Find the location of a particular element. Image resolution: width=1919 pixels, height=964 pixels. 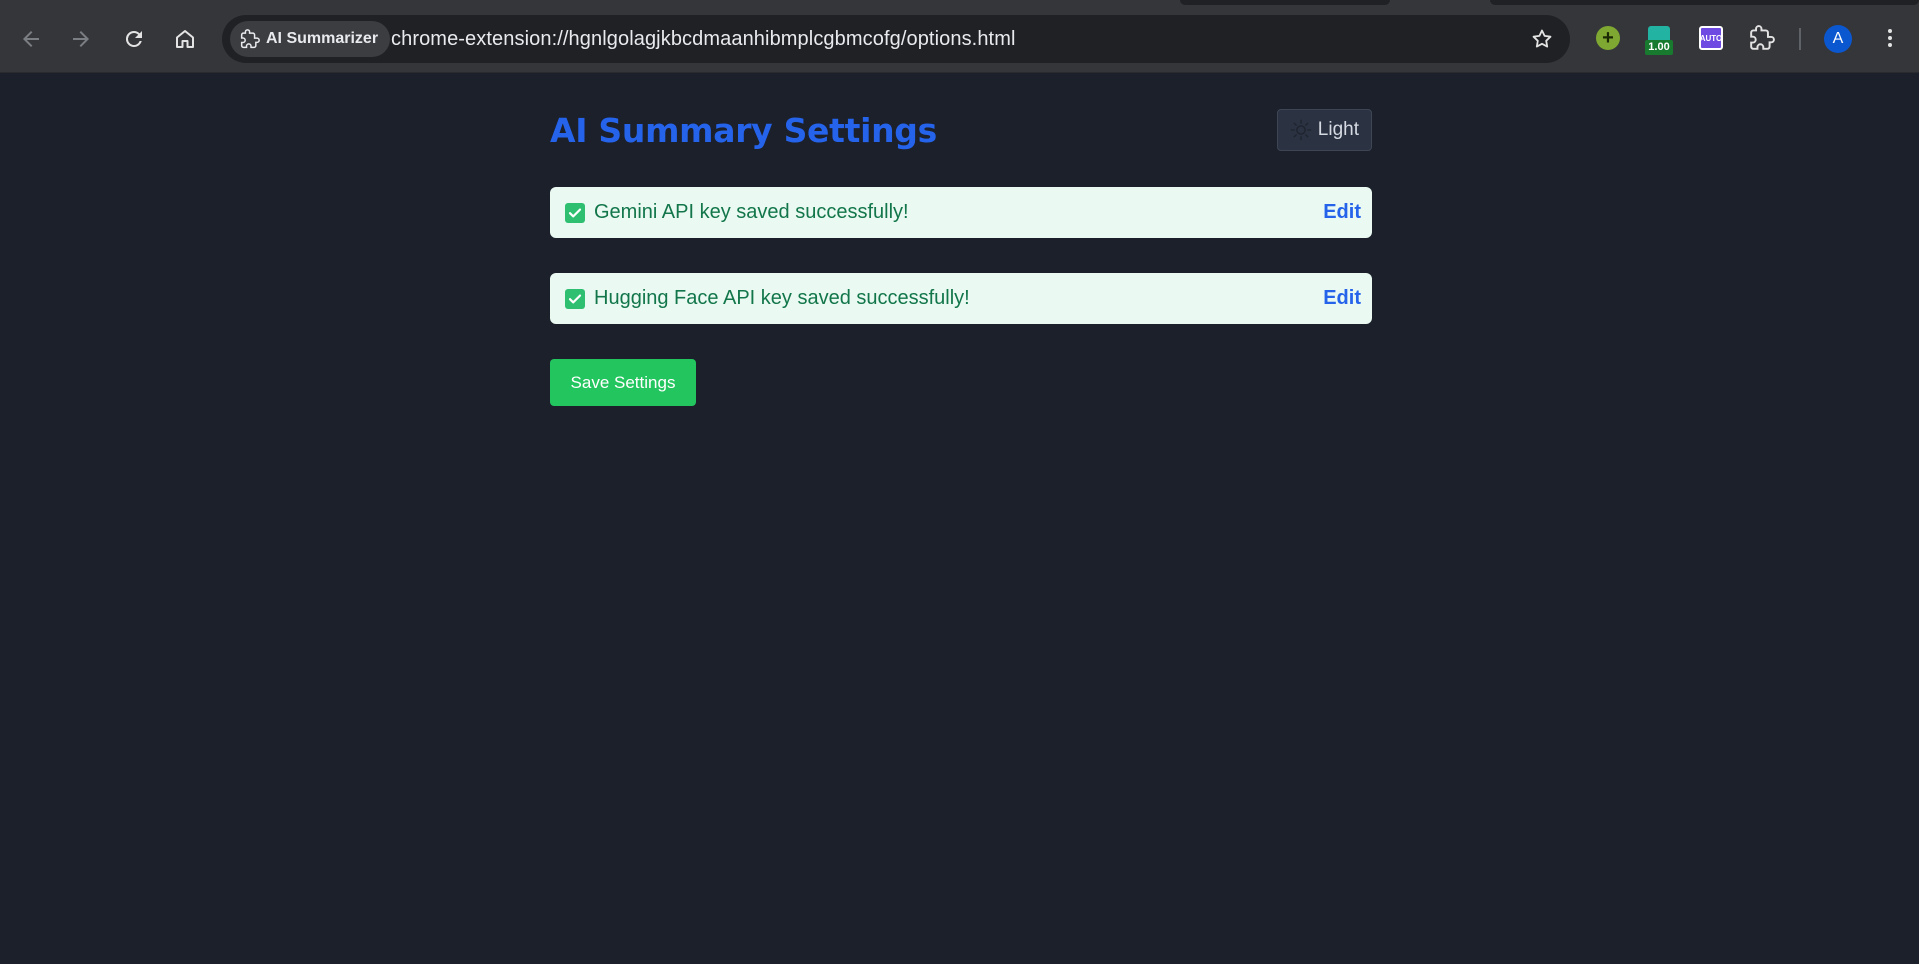

more-vertical-icon is located at coordinates (1890, 38).